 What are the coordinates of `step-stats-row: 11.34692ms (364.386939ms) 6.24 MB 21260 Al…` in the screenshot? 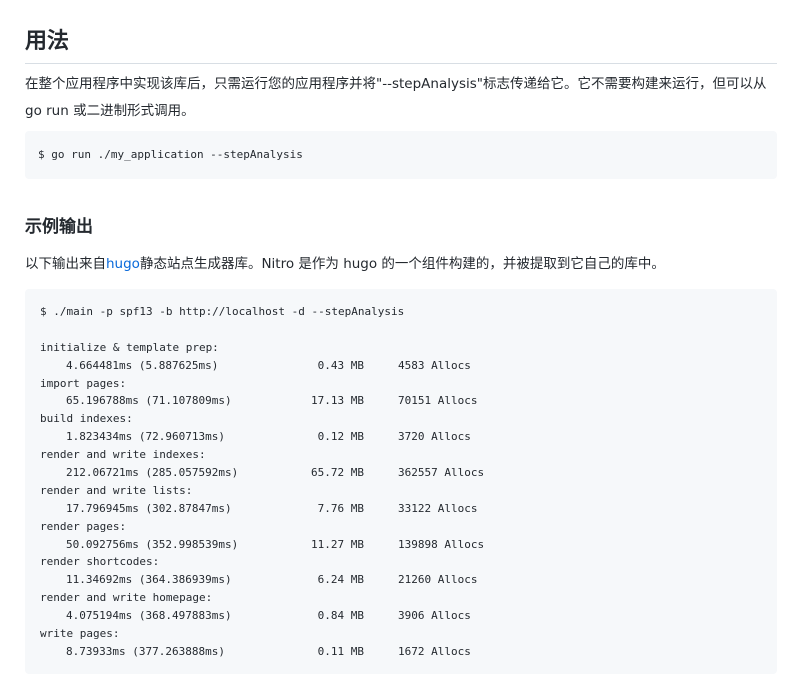 It's located at (258, 580).